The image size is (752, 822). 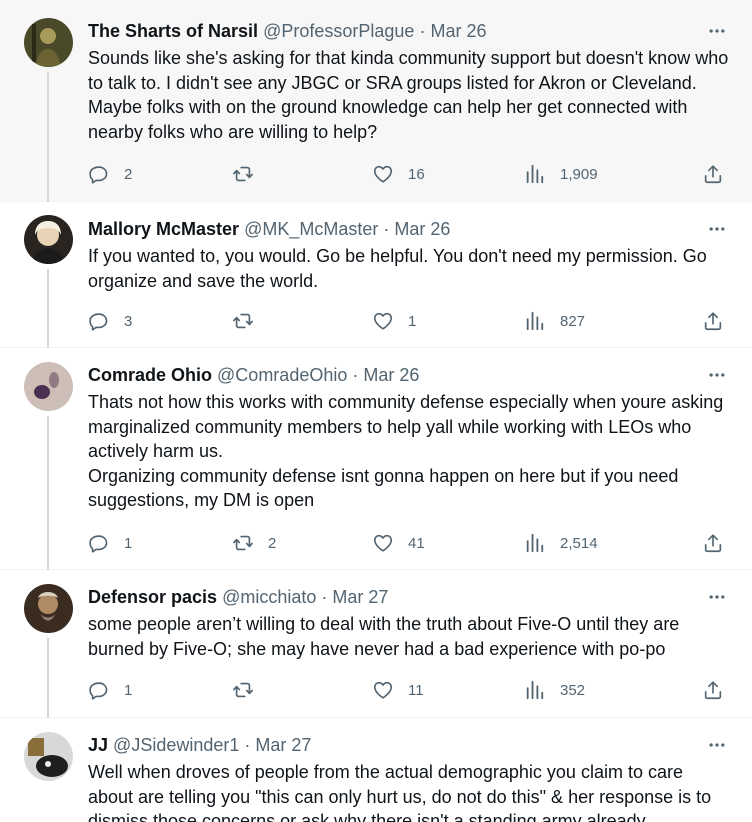 I want to click on like-count: 11, so click(x=416, y=690).